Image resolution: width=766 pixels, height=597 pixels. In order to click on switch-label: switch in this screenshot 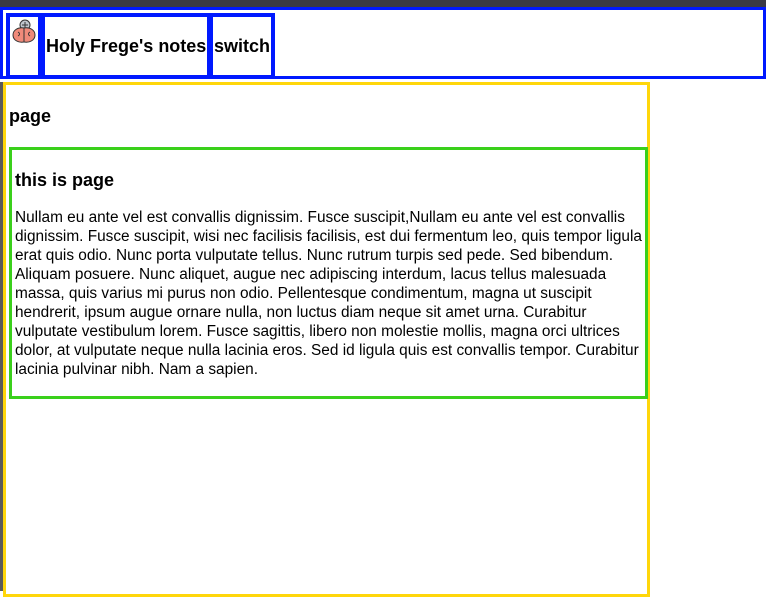, I will do `click(242, 46)`.